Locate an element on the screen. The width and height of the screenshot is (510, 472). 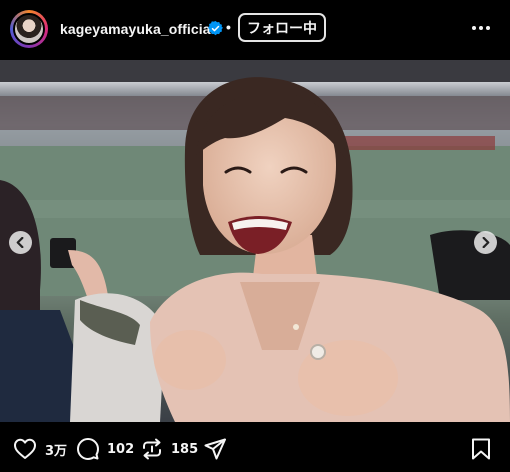
username-link: kageyamayuka_official is located at coordinates (137, 29).